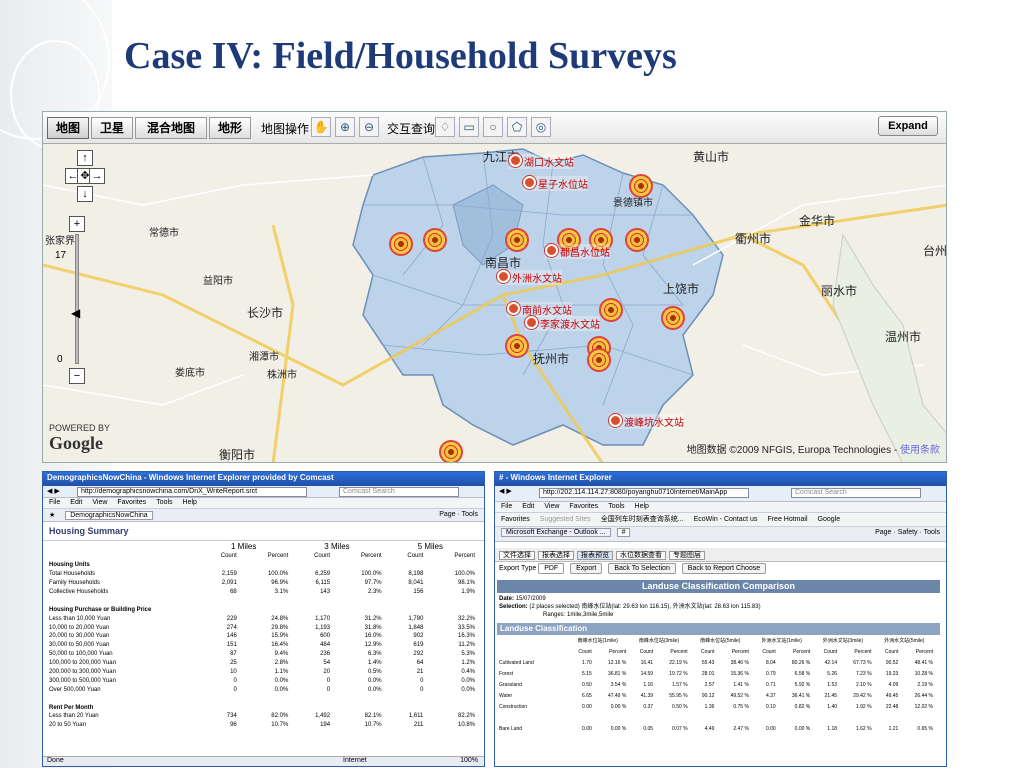  Describe the element at coordinates (77, 224) in the screenshot. I see `zoom-plus-icon: +` at that location.